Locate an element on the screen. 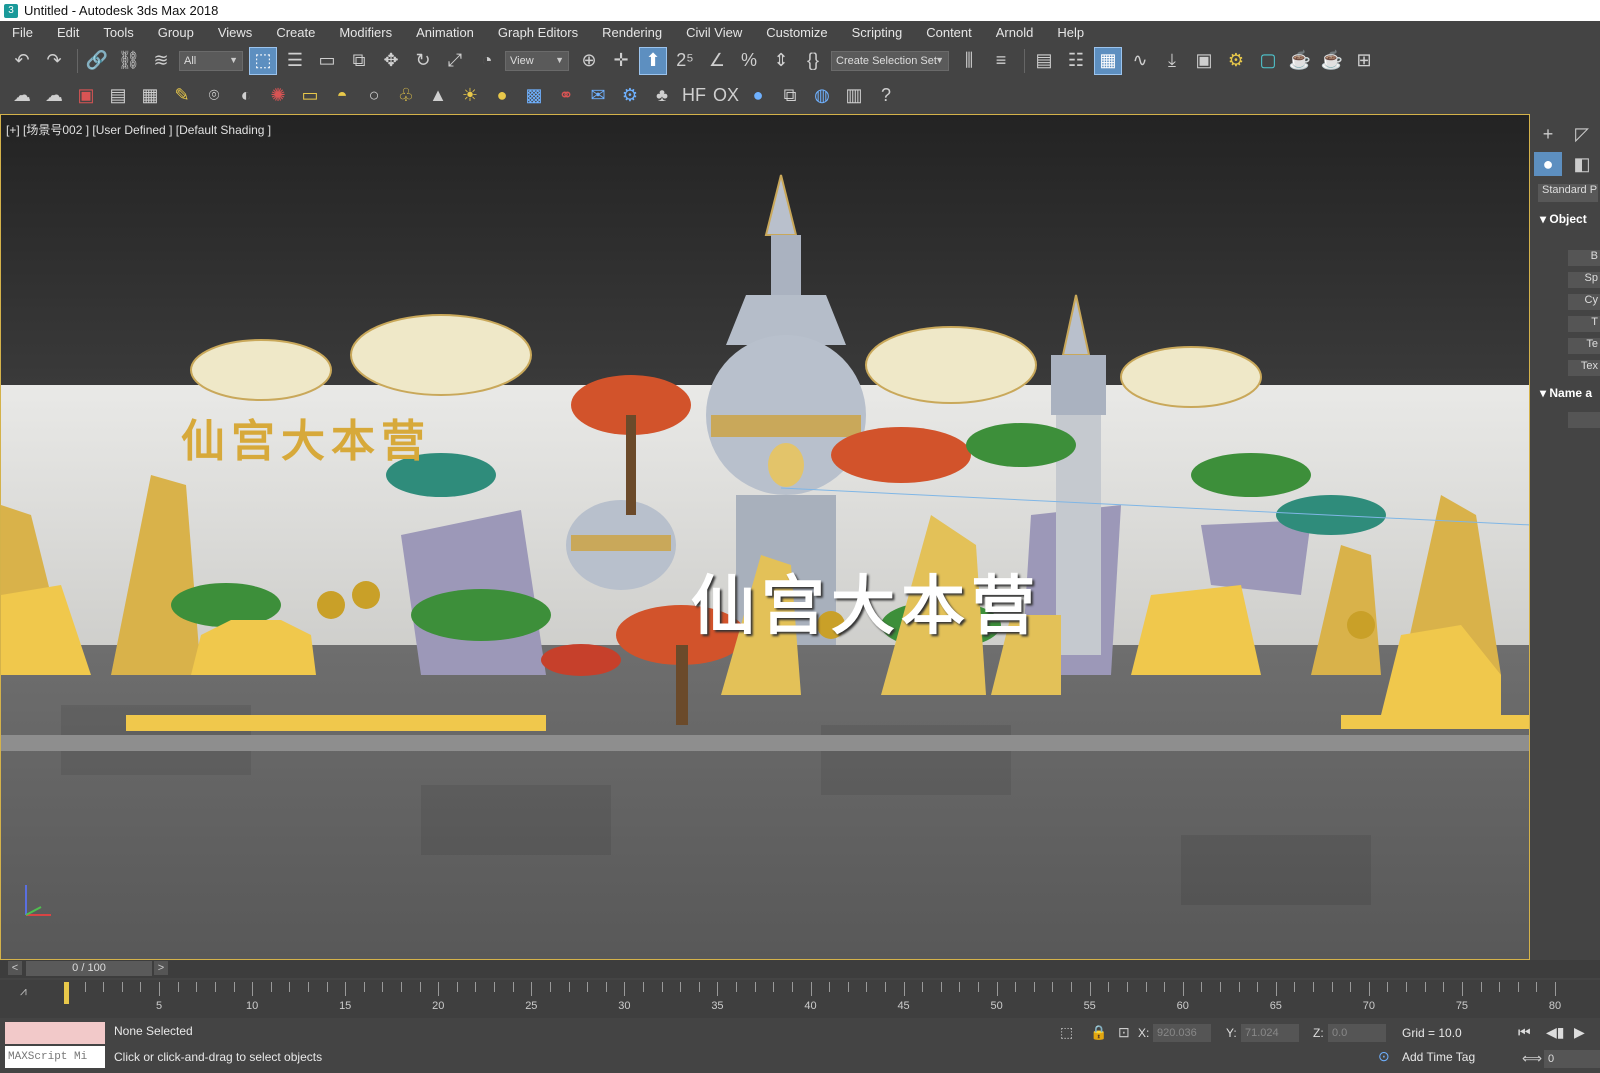 The height and width of the screenshot is (1073, 1600). previous-frame-icon: ◀▮ is located at coordinates (1555, 1032).